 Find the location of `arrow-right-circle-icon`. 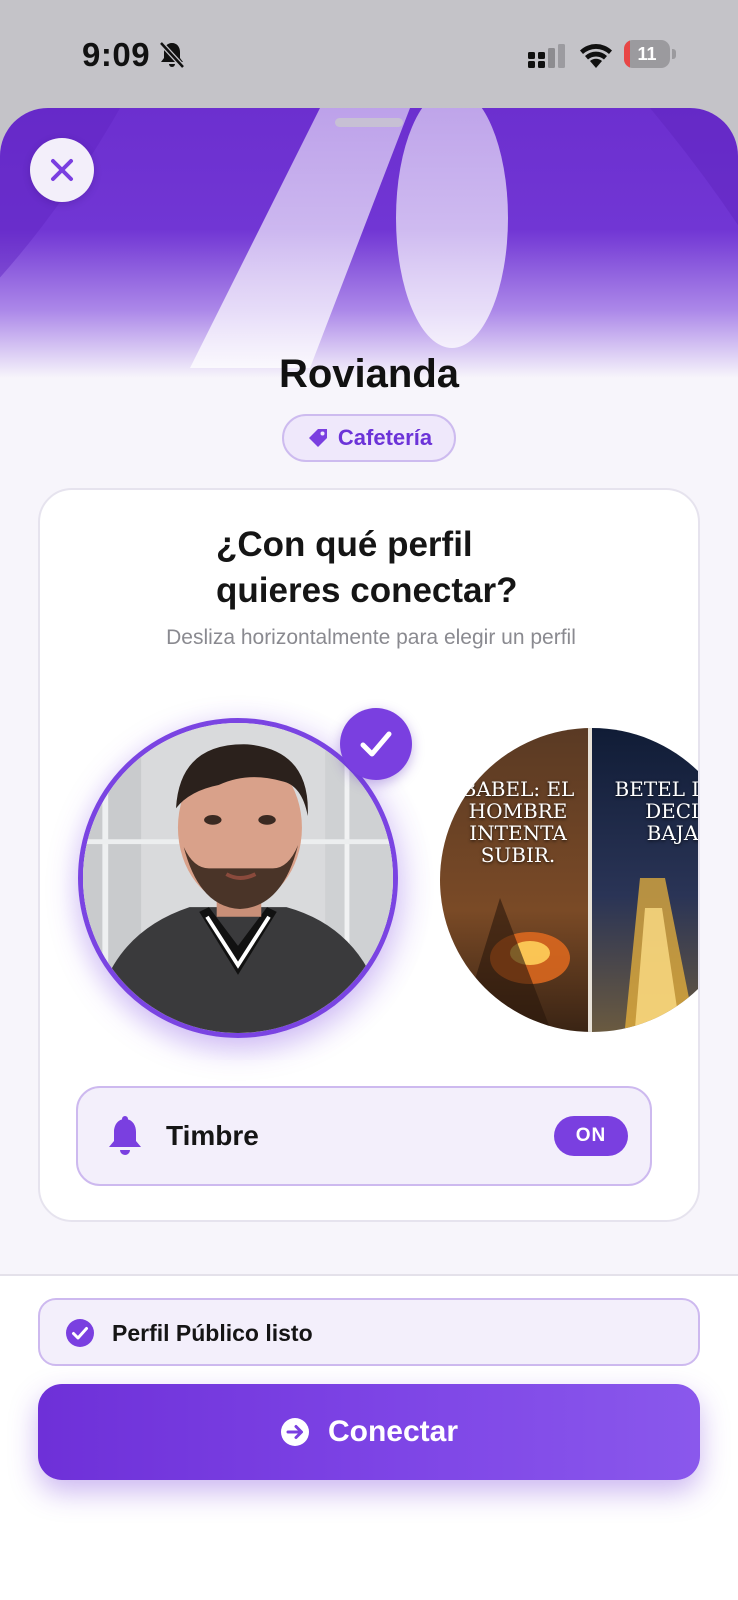

arrow-right-circle-icon is located at coordinates (294, 1432).